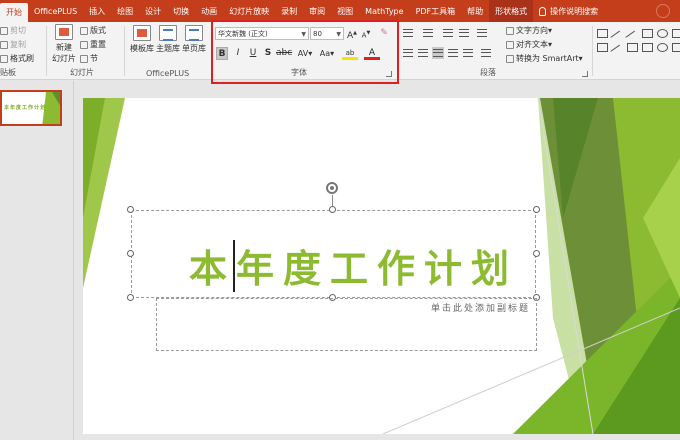 The image size is (680, 440). I want to click on bullets-icon, so click(408, 33).